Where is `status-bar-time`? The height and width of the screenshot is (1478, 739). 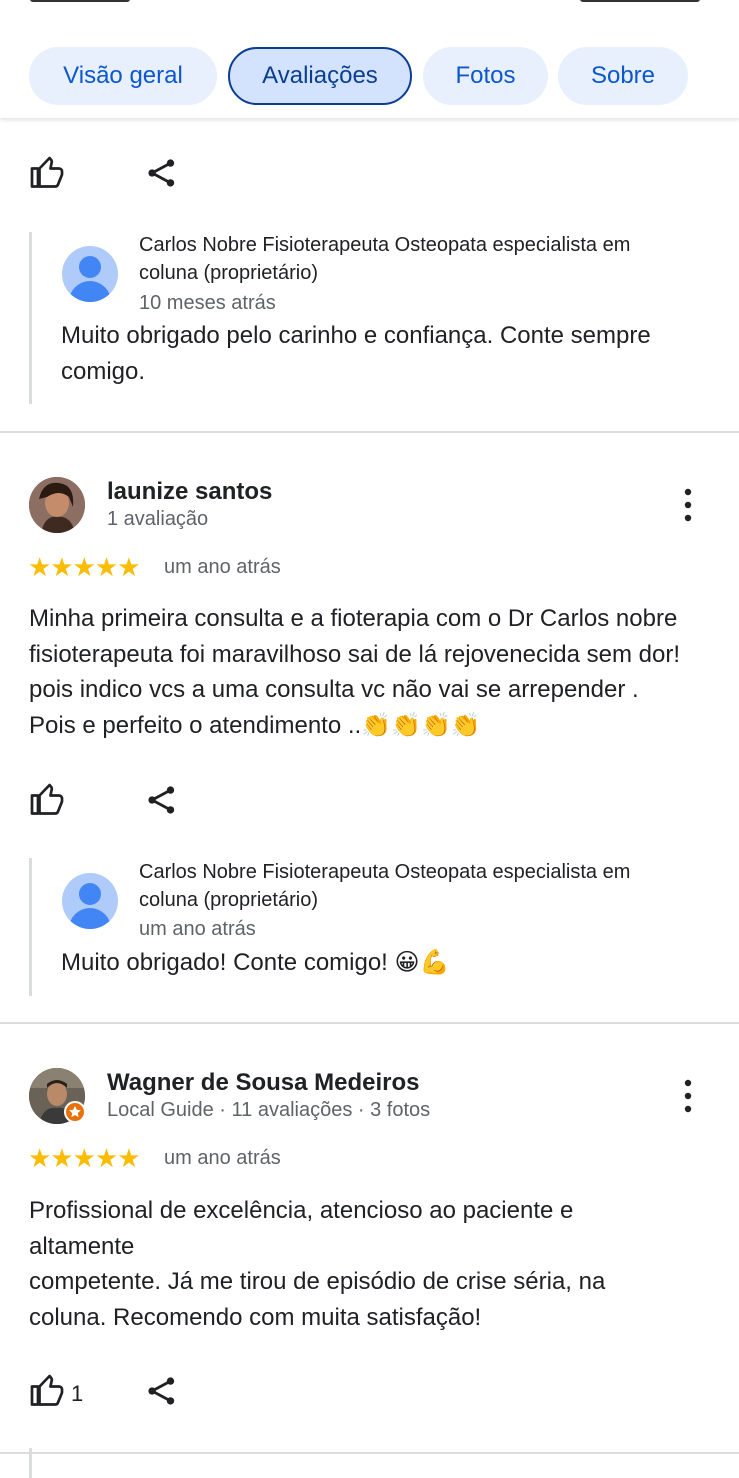
status-bar-time is located at coordinates (80, 1).